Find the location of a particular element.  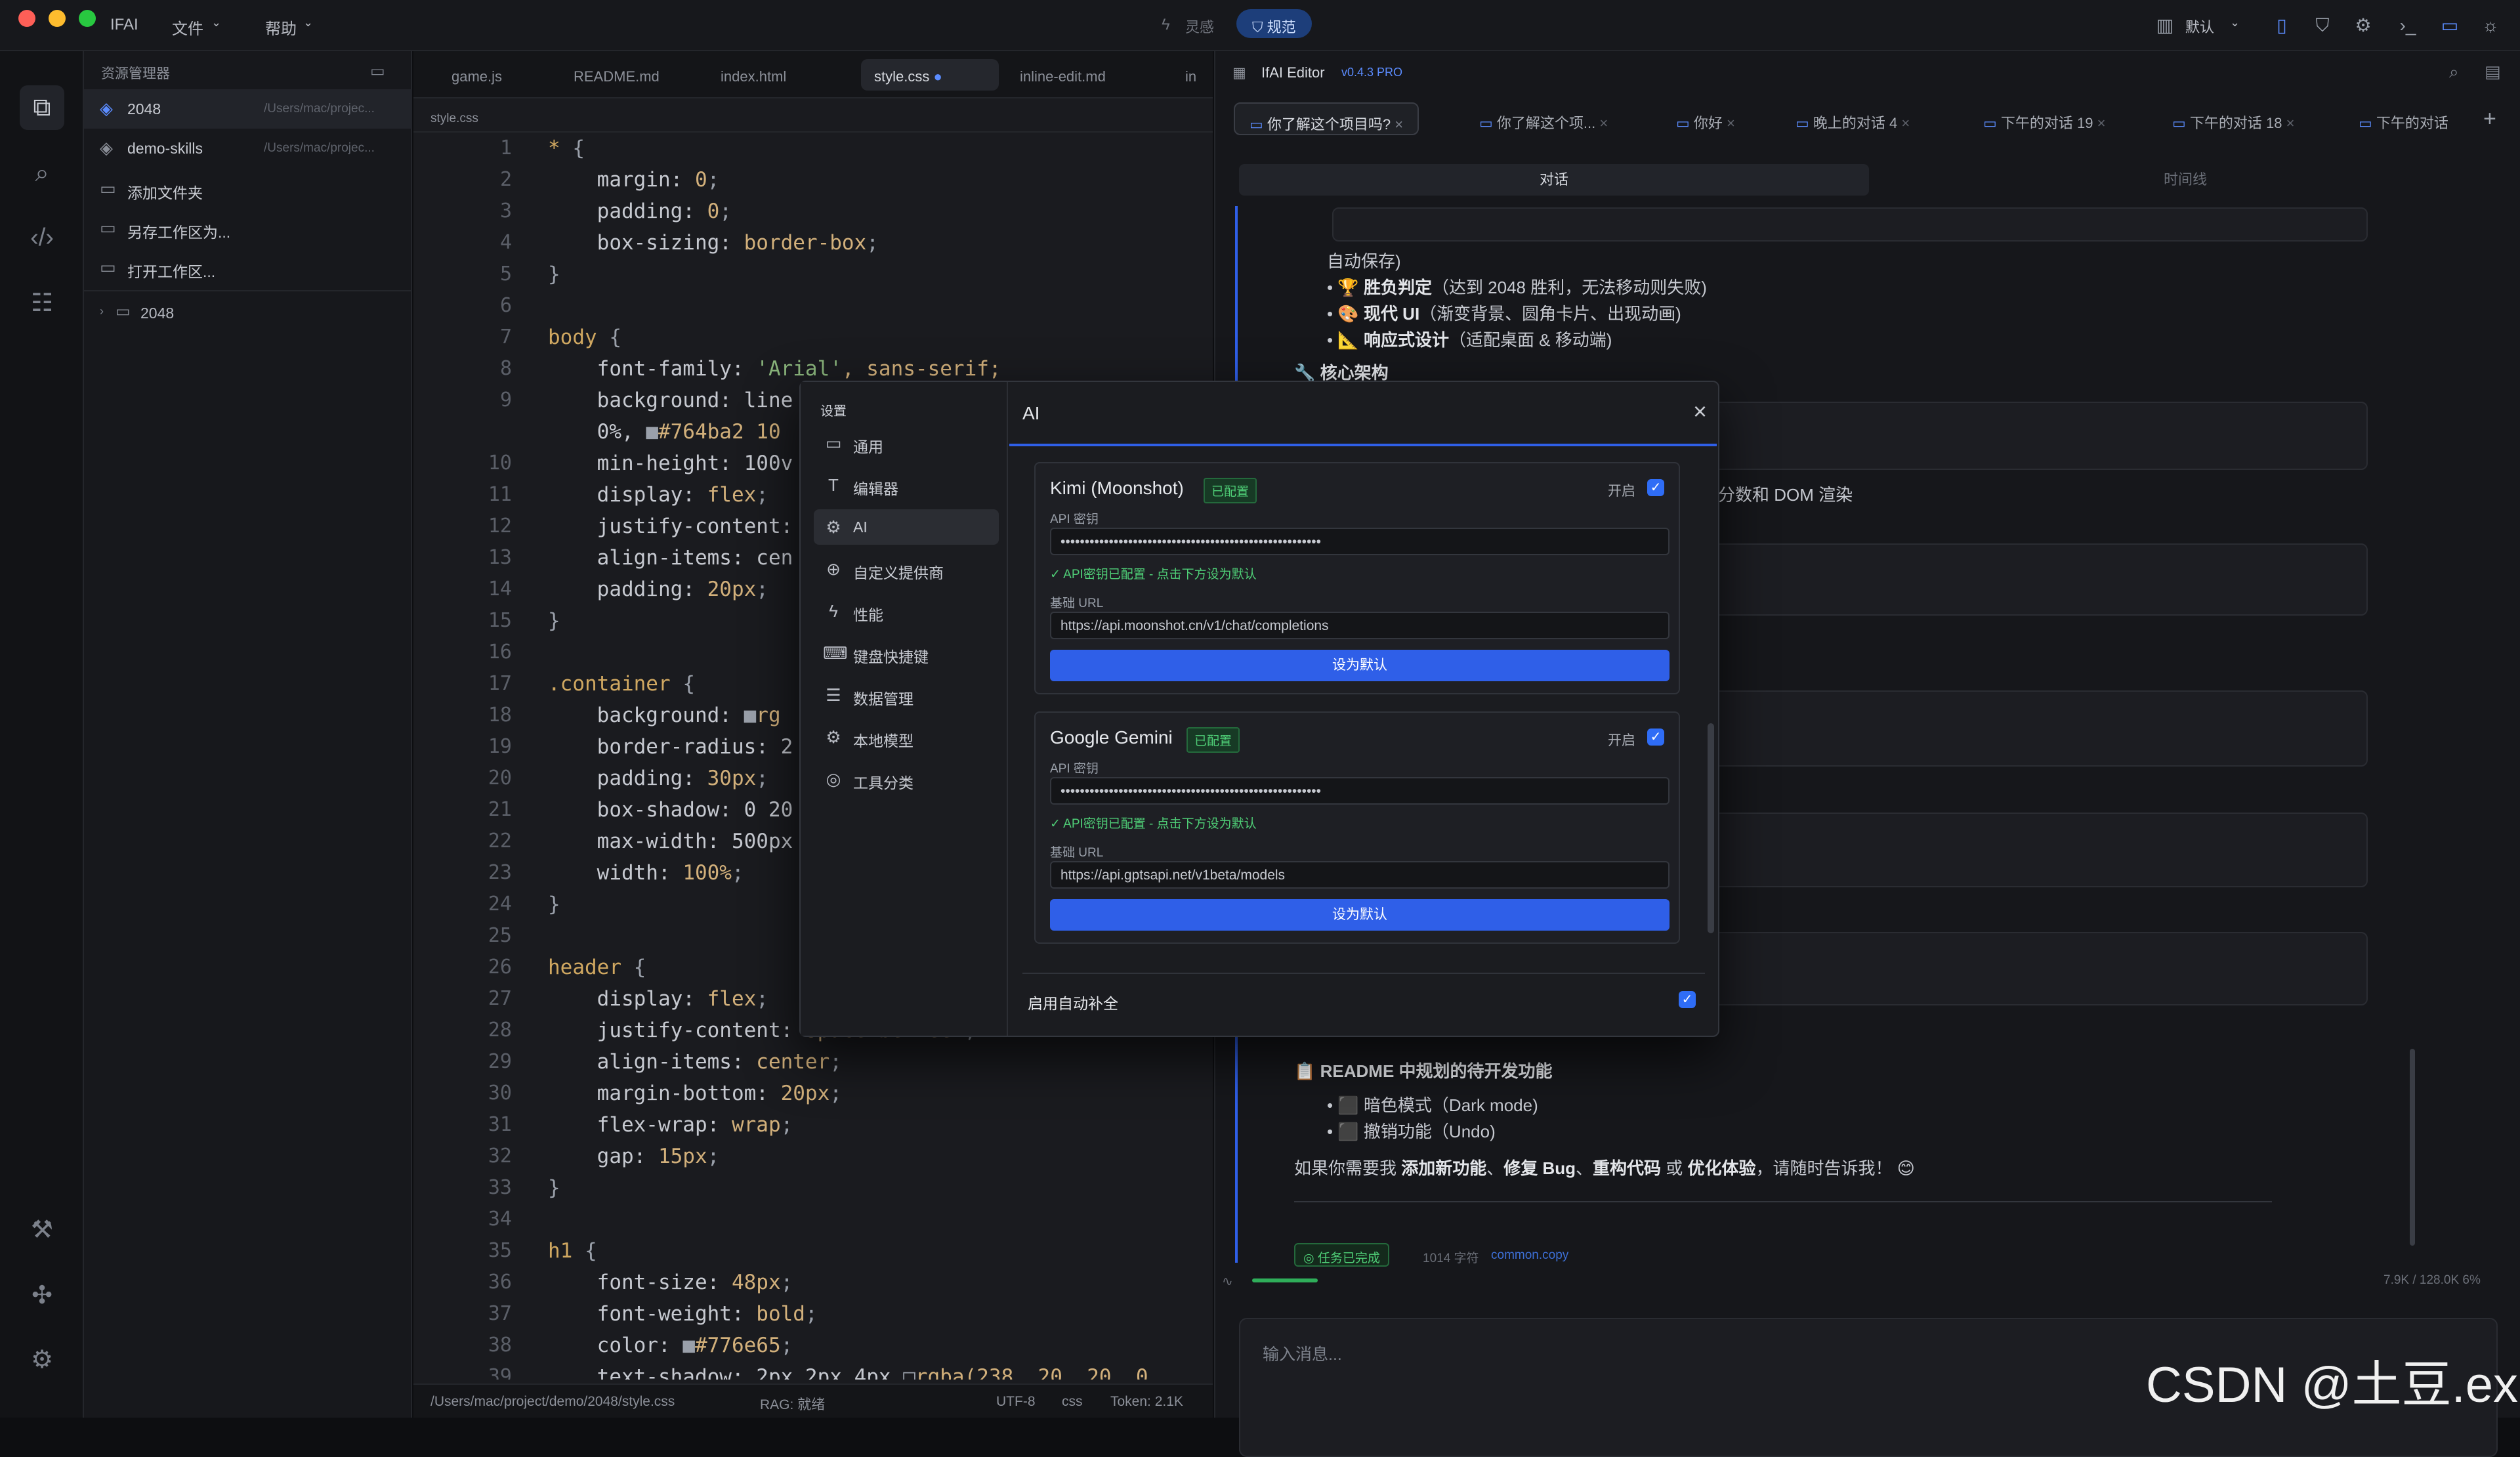

line-number: 18 is located at coordinates (500, 715).